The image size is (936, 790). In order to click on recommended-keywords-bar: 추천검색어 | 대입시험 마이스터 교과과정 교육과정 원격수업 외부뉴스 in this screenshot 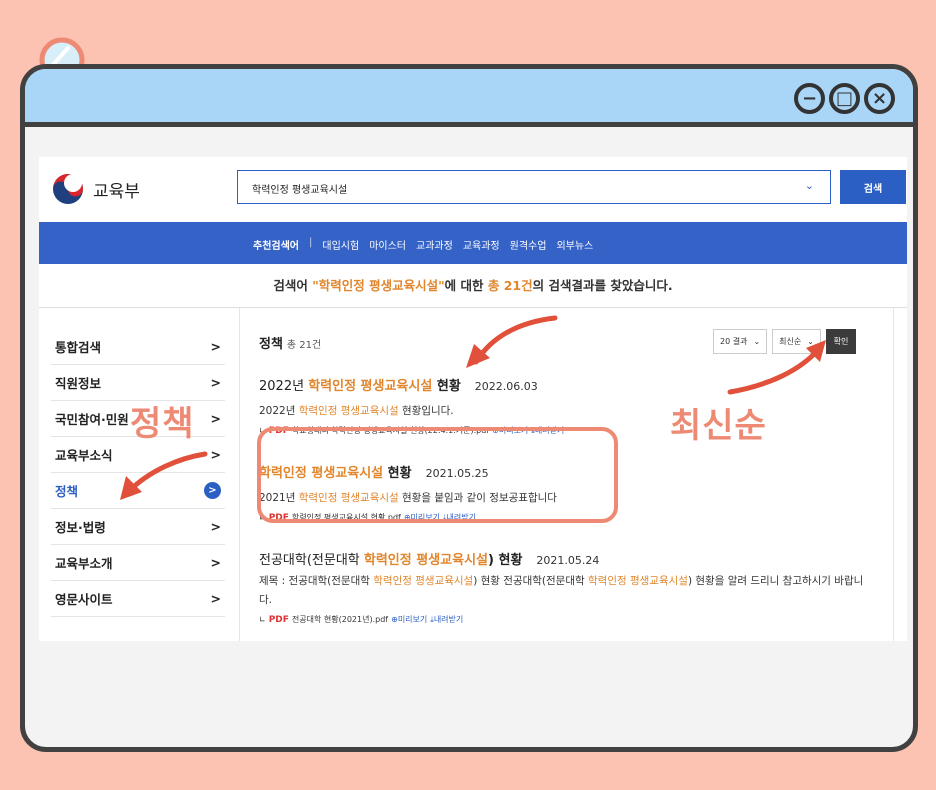, I will do `click(473, 243)`.